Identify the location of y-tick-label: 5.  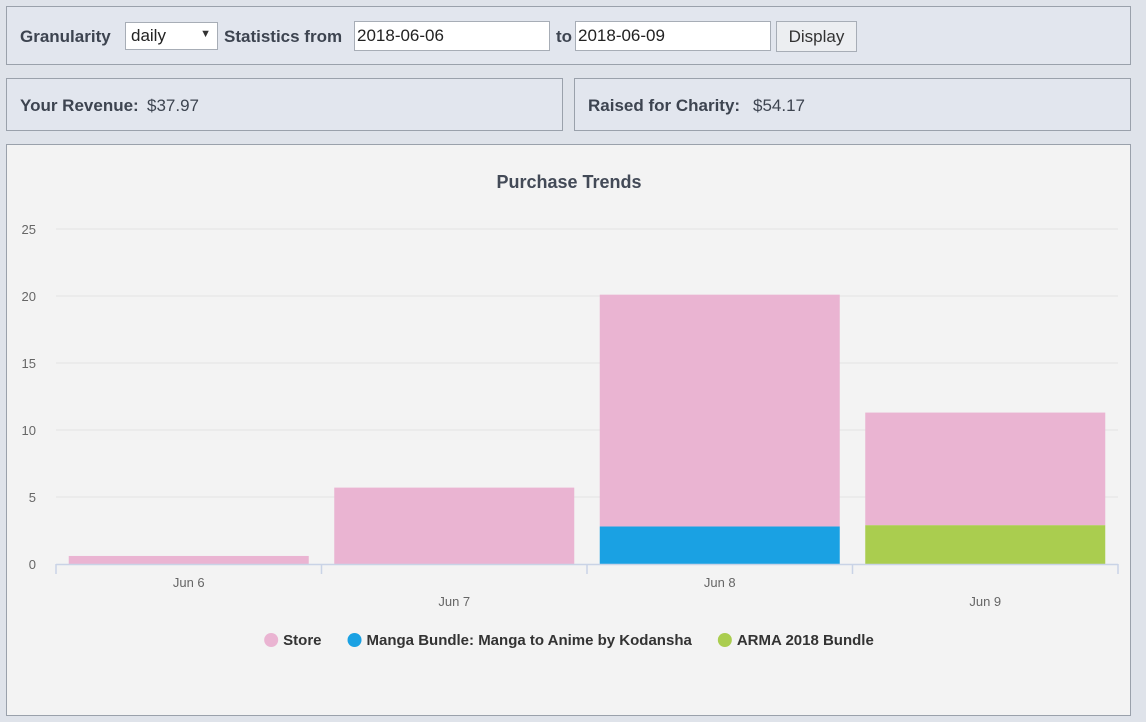
(32, 497).